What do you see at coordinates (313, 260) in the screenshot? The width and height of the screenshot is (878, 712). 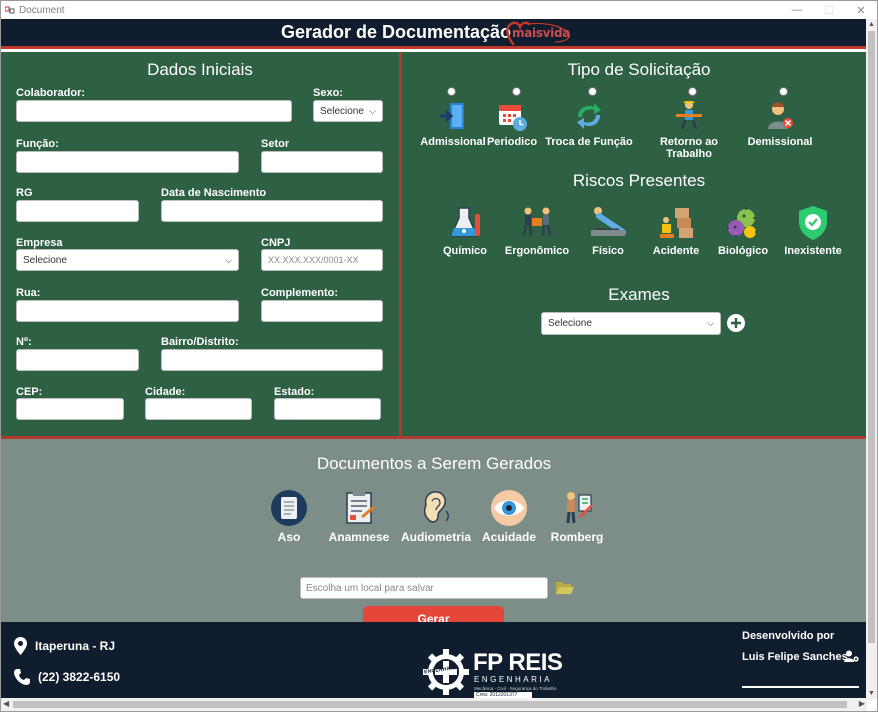 I see `cnpj-placeholder: XX.XXX.XXX/0001-XX` at bounding box center [313, 260].